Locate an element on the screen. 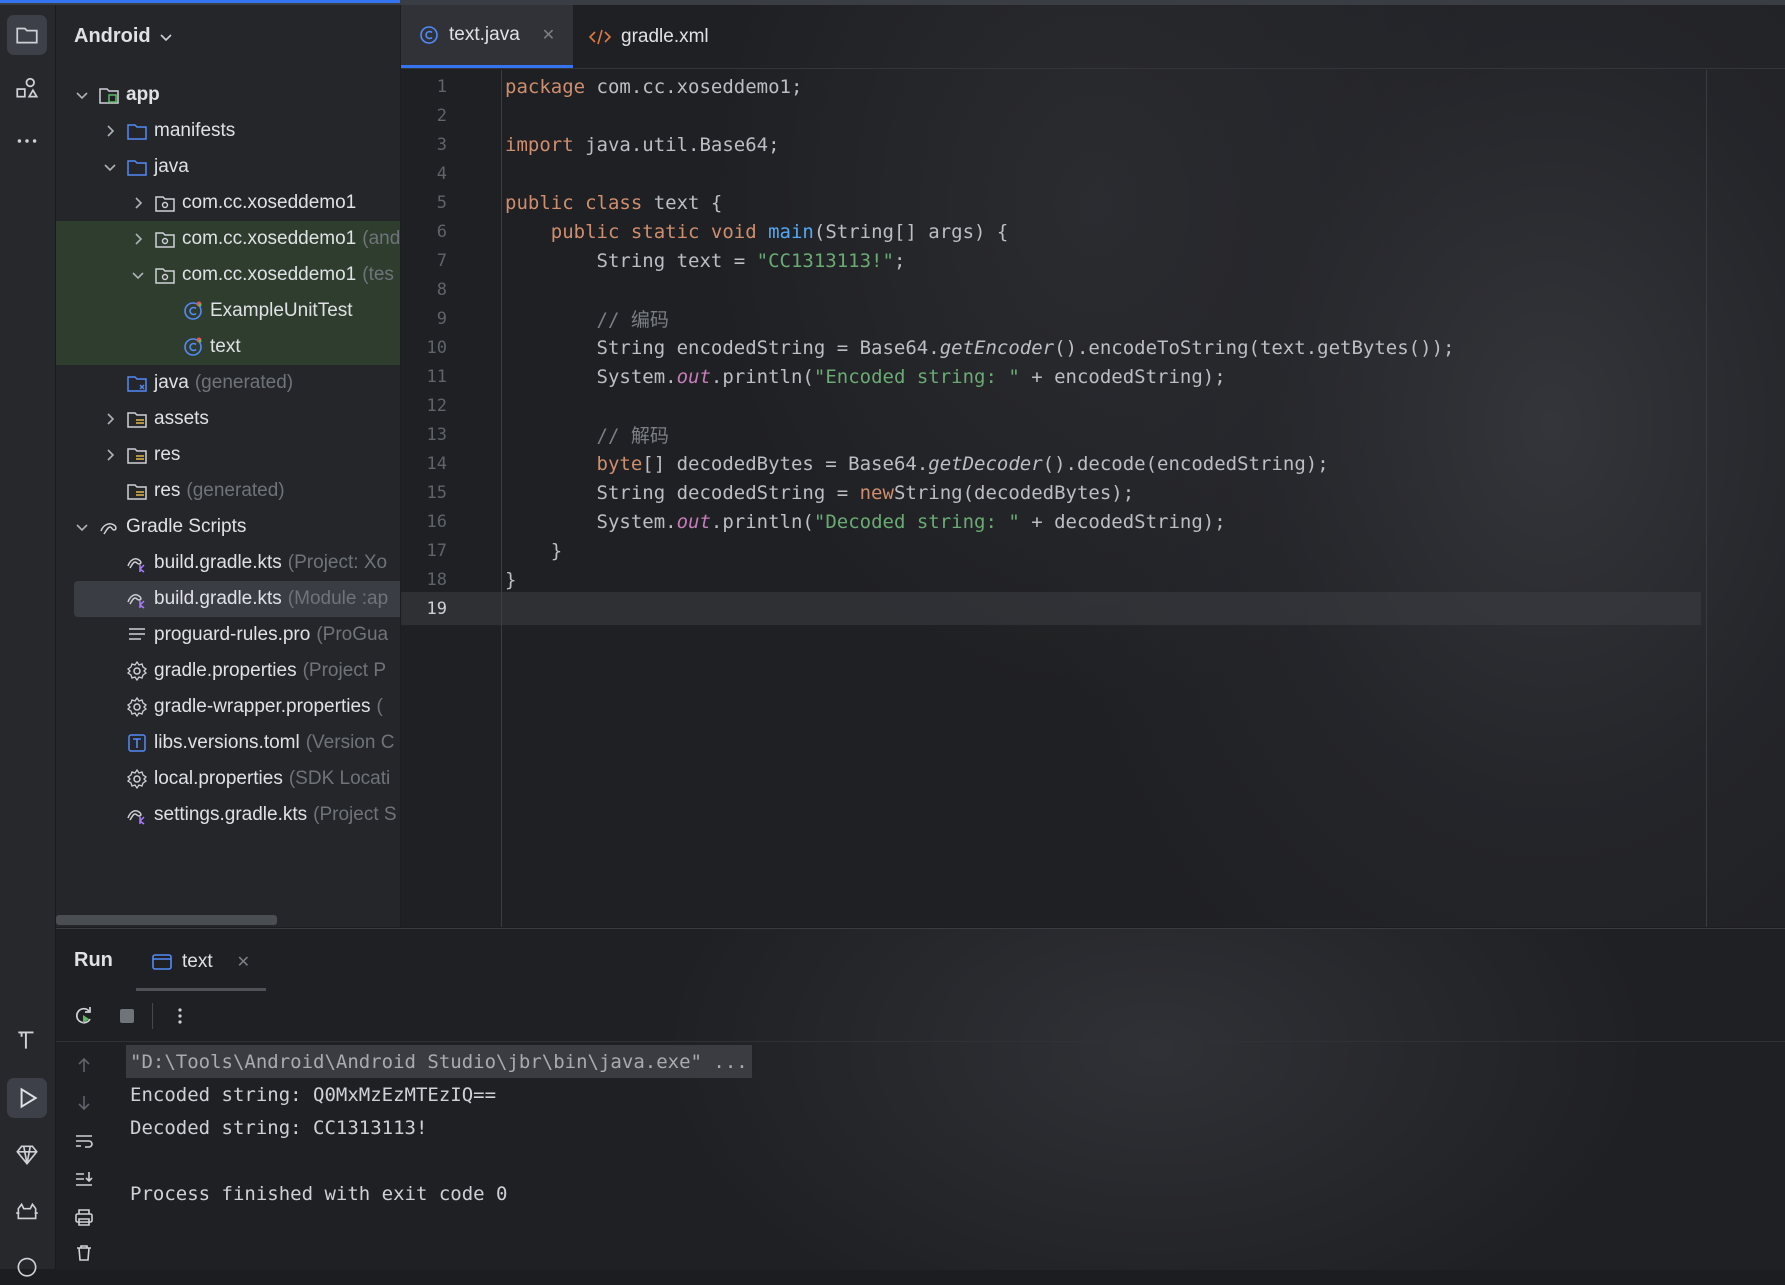 The image size is (1785, 1285). tree-item: settings.gradle.kts (Project S is located at coordinates (228, 815).